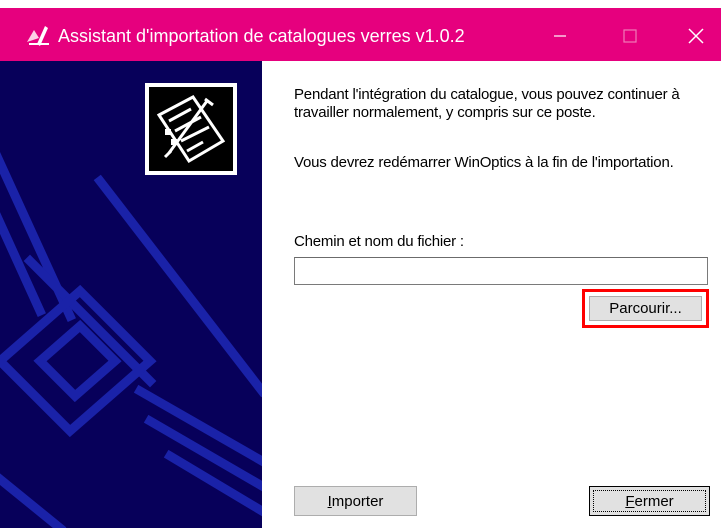  What do you see at coordinates (379, 241) in the screenshot?
I see `file-path-label: Chemin et nom du fichier :` at bounding box center [379, 241].